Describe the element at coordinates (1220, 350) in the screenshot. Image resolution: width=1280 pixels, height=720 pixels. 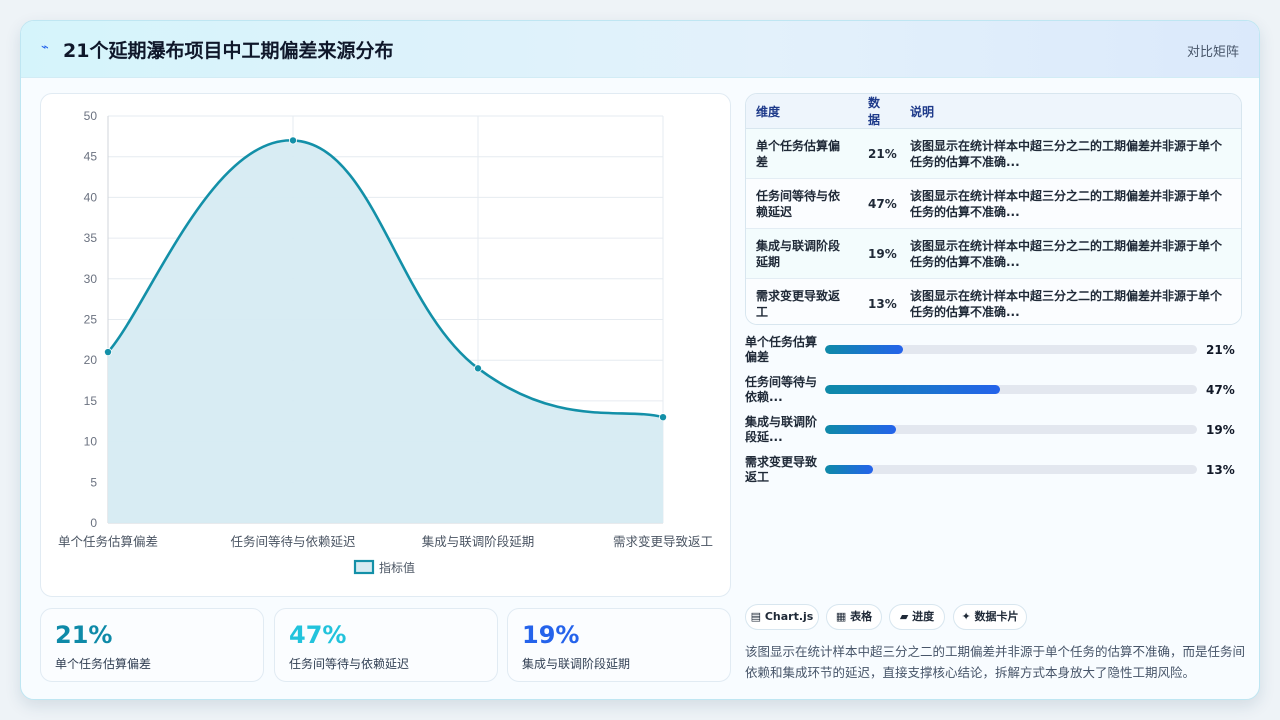
I see `progress-value: 21%` at that location.